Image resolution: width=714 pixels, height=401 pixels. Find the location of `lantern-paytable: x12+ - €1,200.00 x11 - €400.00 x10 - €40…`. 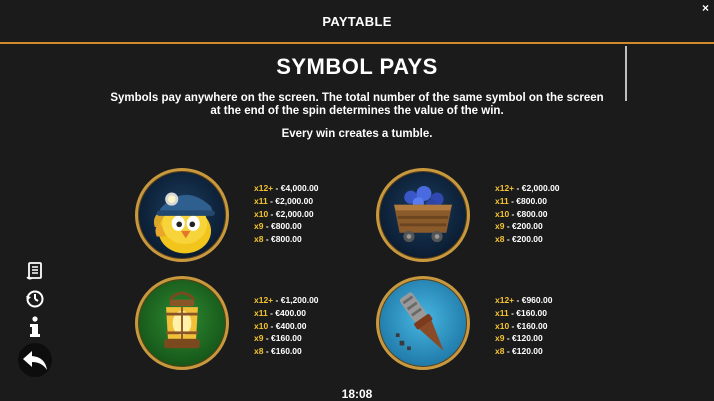

lantern-paytable: x12+ - €1,200.00 x11 - €400.00 x10 - €40… is located at coordinates (286, 326).